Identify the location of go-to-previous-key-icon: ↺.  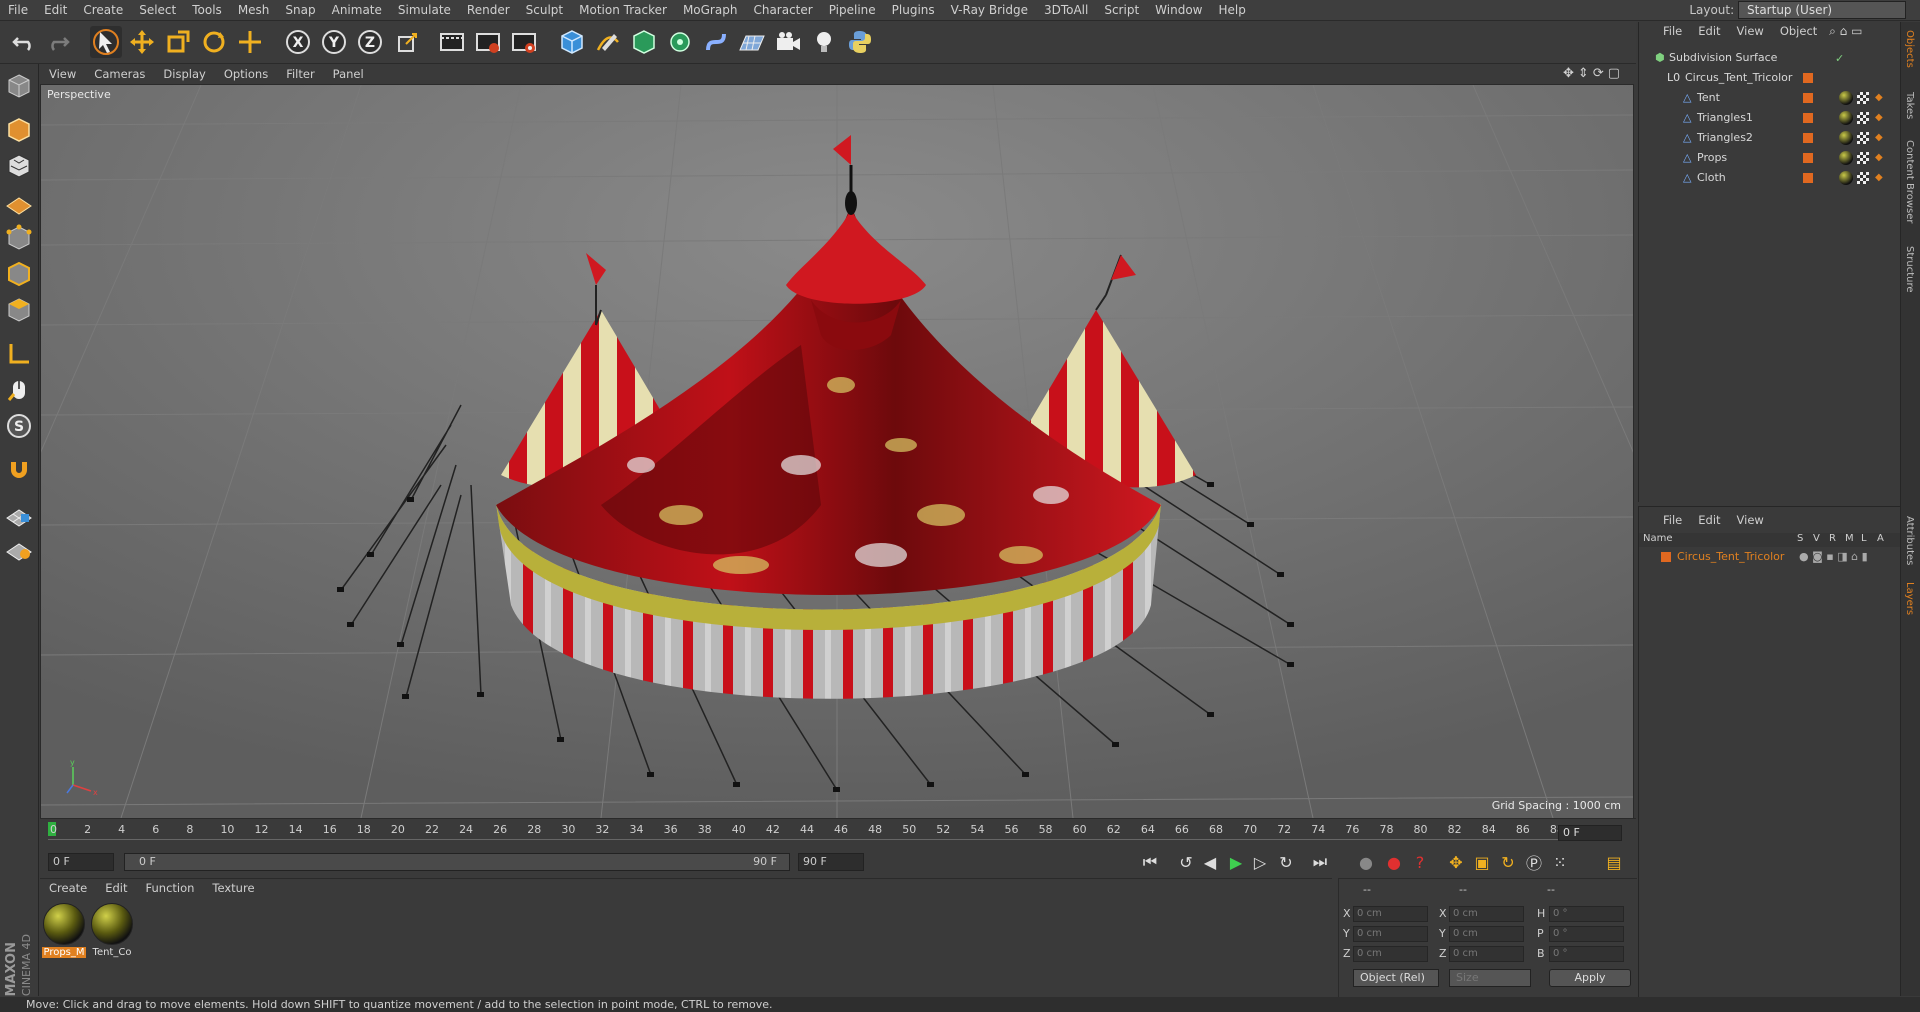
(1186, 862).